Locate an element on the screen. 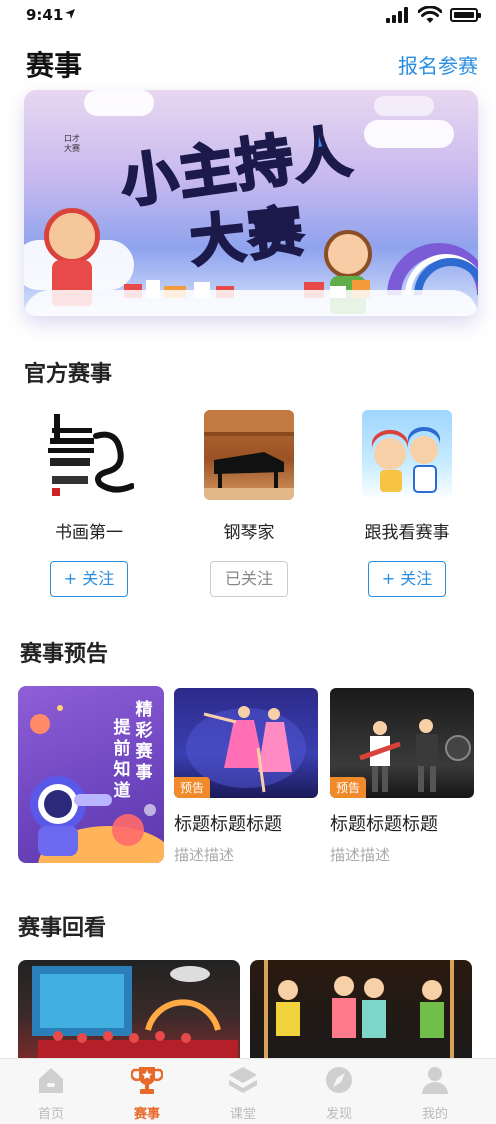 This screenshot has width=496, height=1124. status-time: 9:41 is located at coordinates (45, 15).